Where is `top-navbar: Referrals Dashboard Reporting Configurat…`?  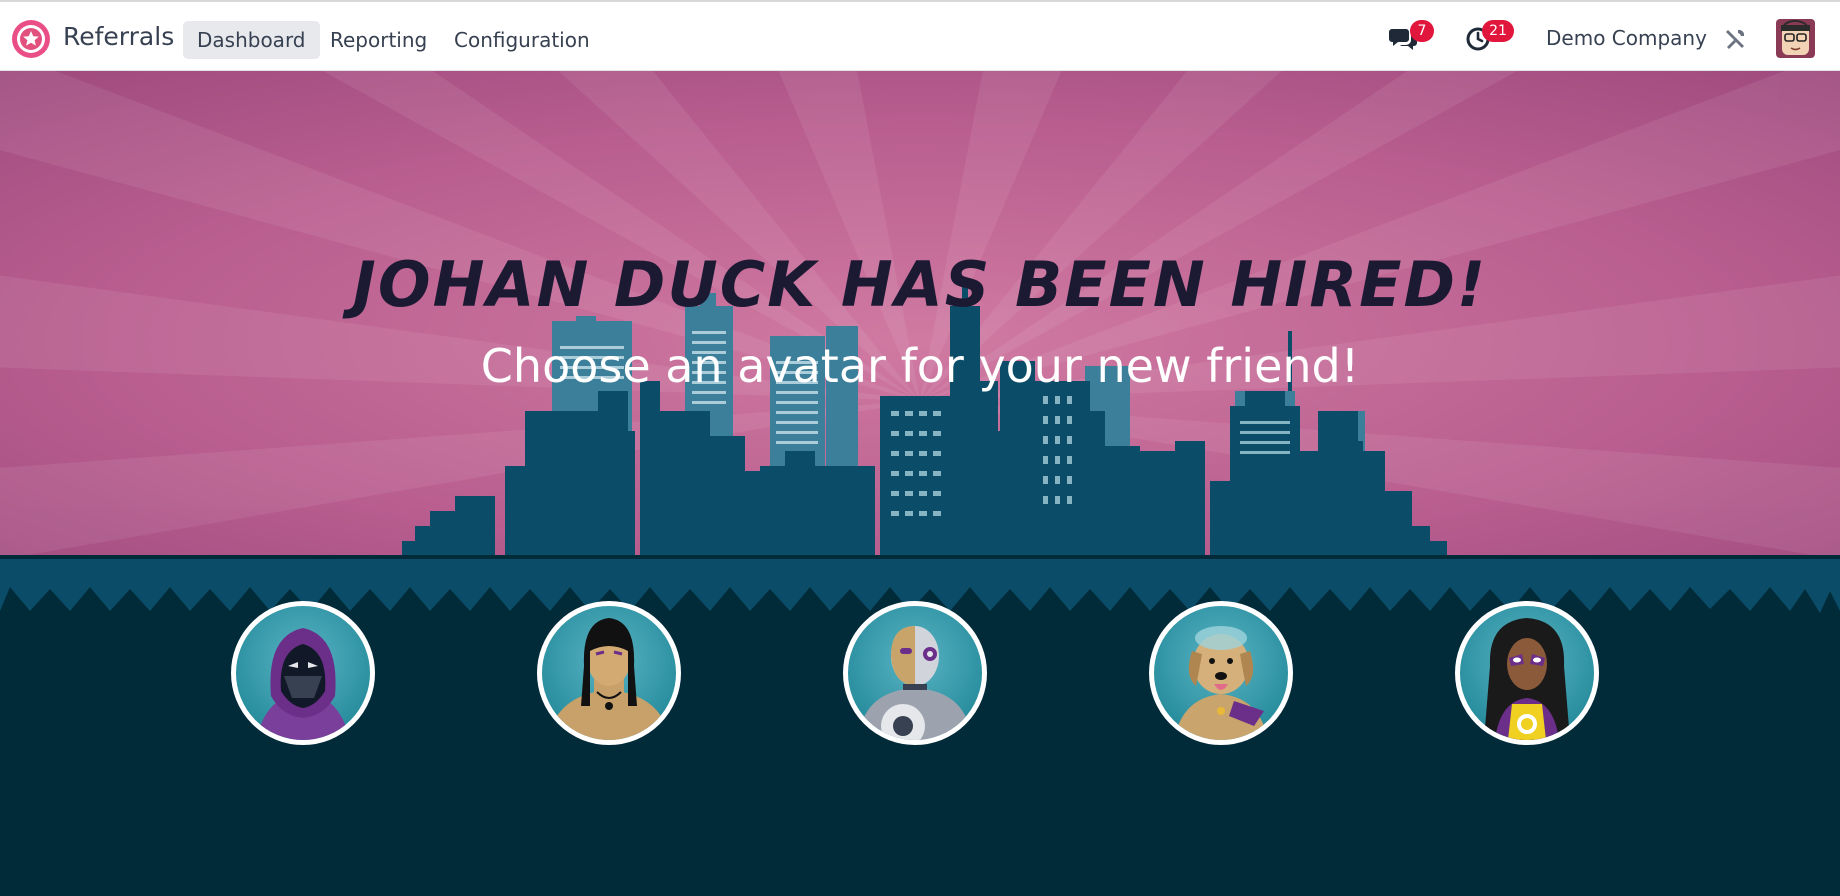
top-navbar: Referrals Dashboard Reporting Configurat… is located at coordinates (920, 35).